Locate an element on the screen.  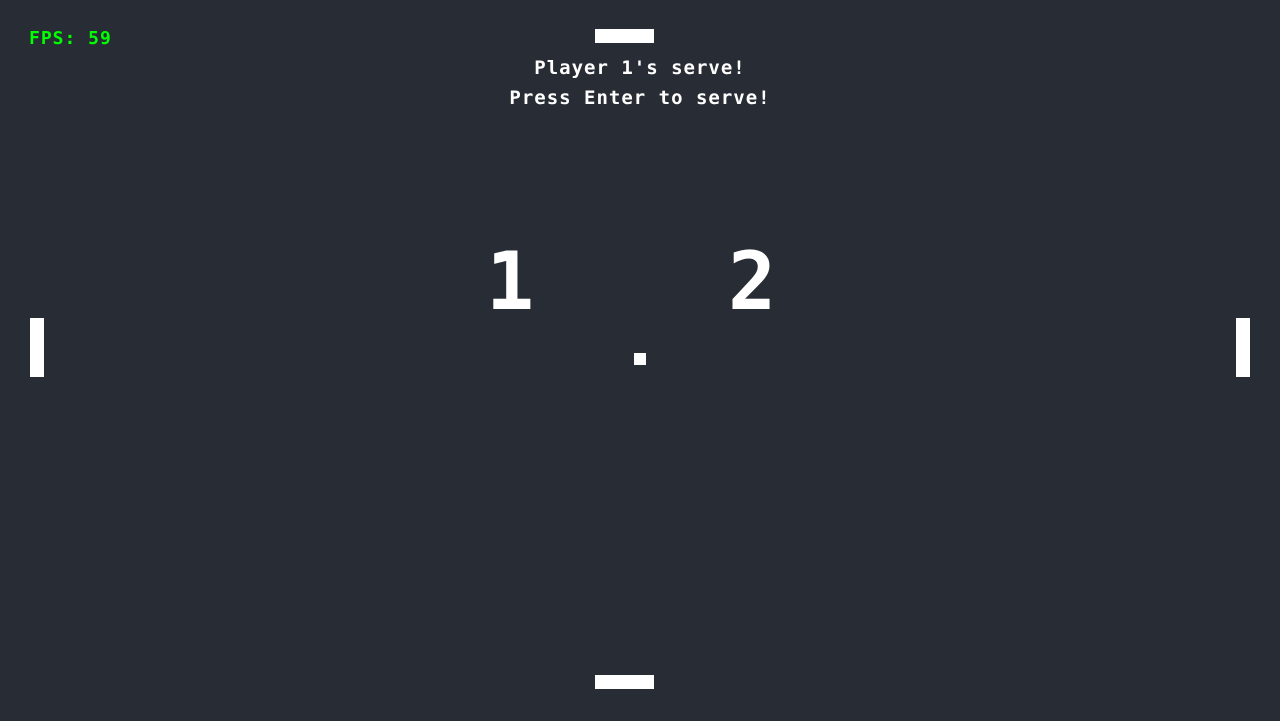
player2-score: 2 is located at coordinates (752, 281).